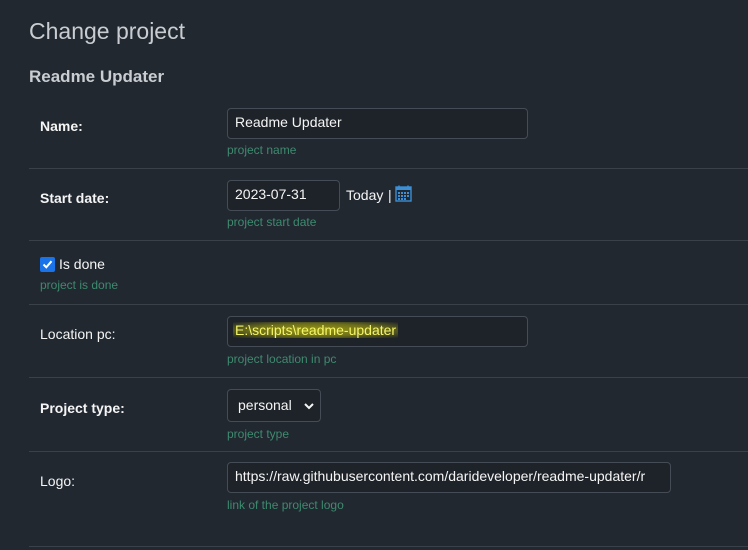 The width and height of the screenshot is (748, 550). I want to click on project-type-select: personal, so click(274, 405).